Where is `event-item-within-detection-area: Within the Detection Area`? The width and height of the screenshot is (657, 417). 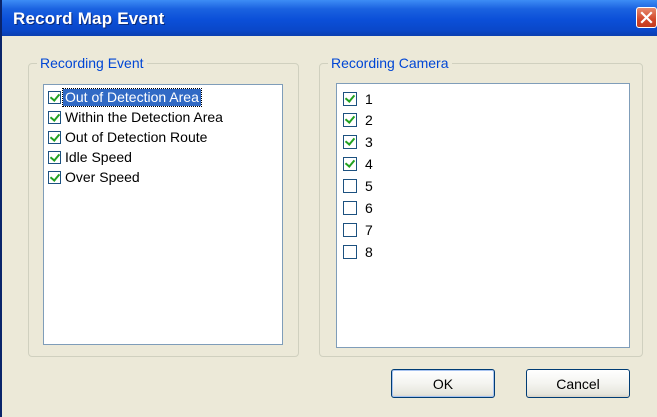
event-item-within-detection-area: Within the Detection Area is located at coordinates (136, 117).